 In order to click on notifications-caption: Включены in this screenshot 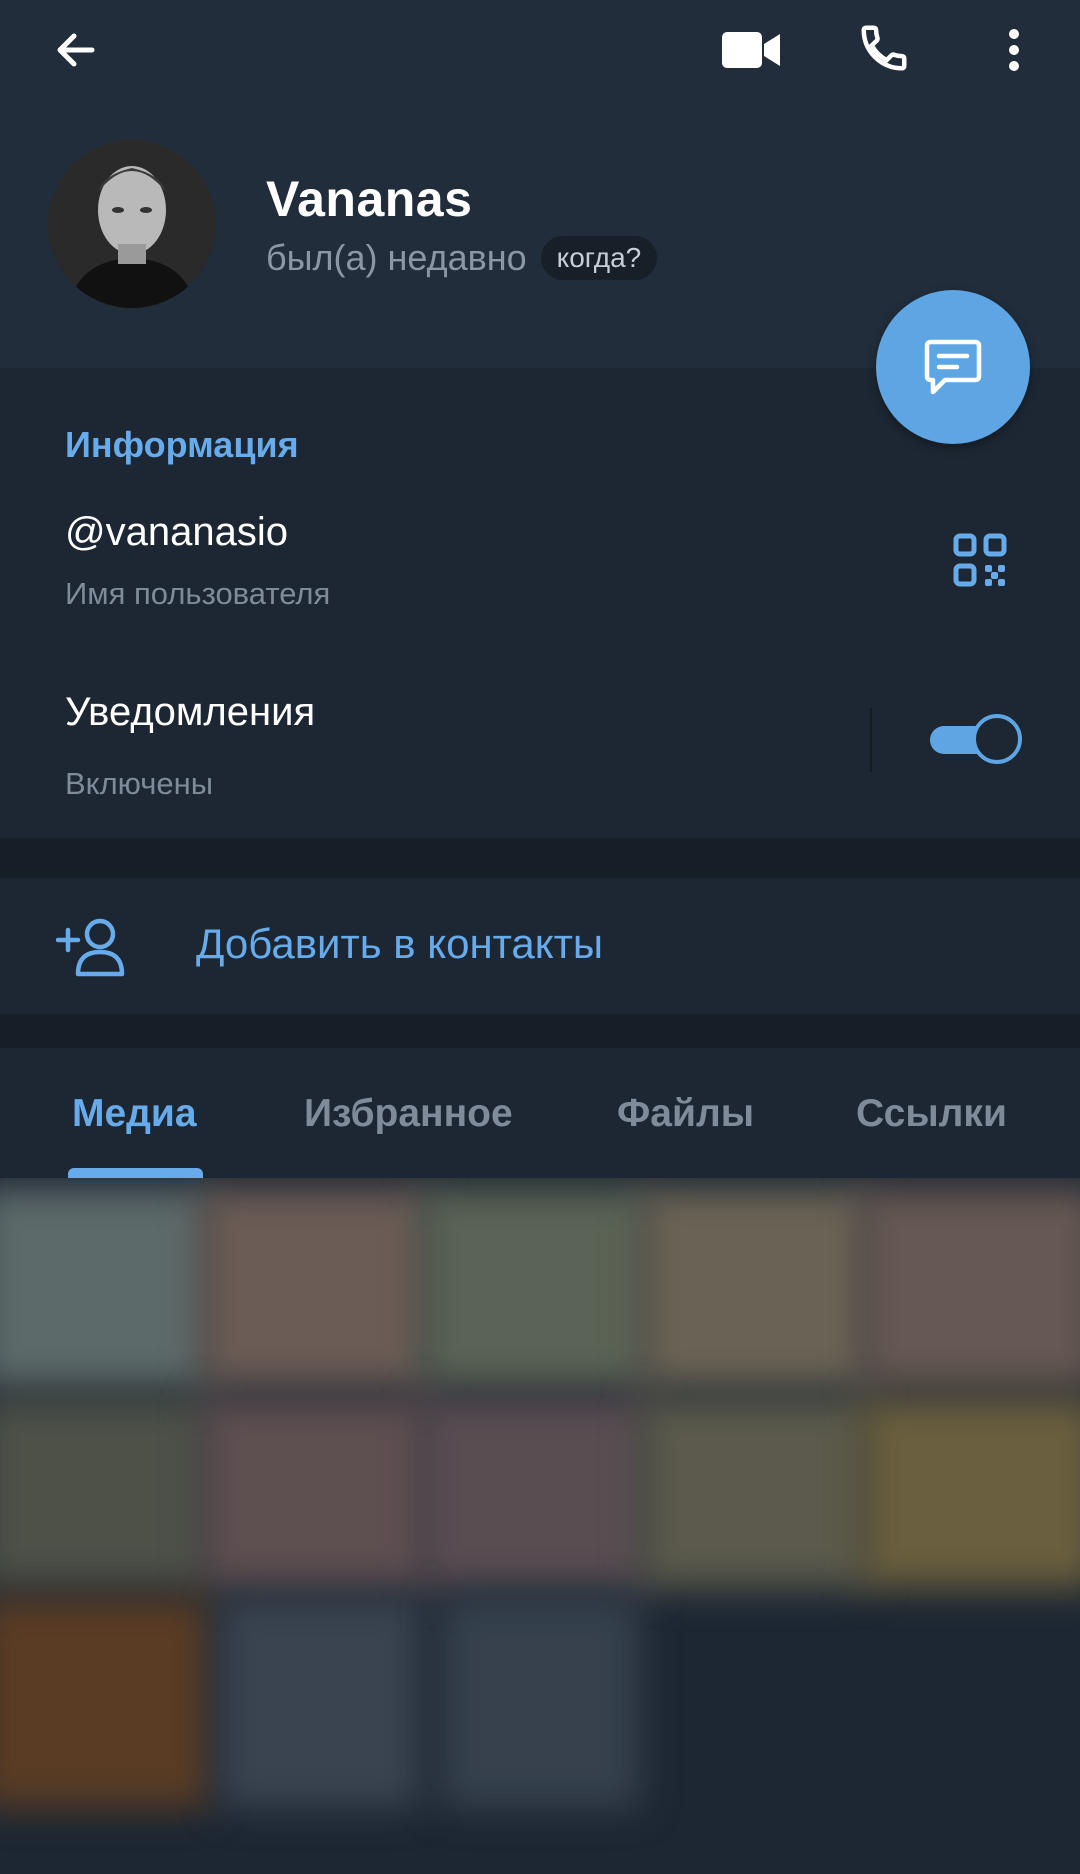, I will do `click(139, 783)`.